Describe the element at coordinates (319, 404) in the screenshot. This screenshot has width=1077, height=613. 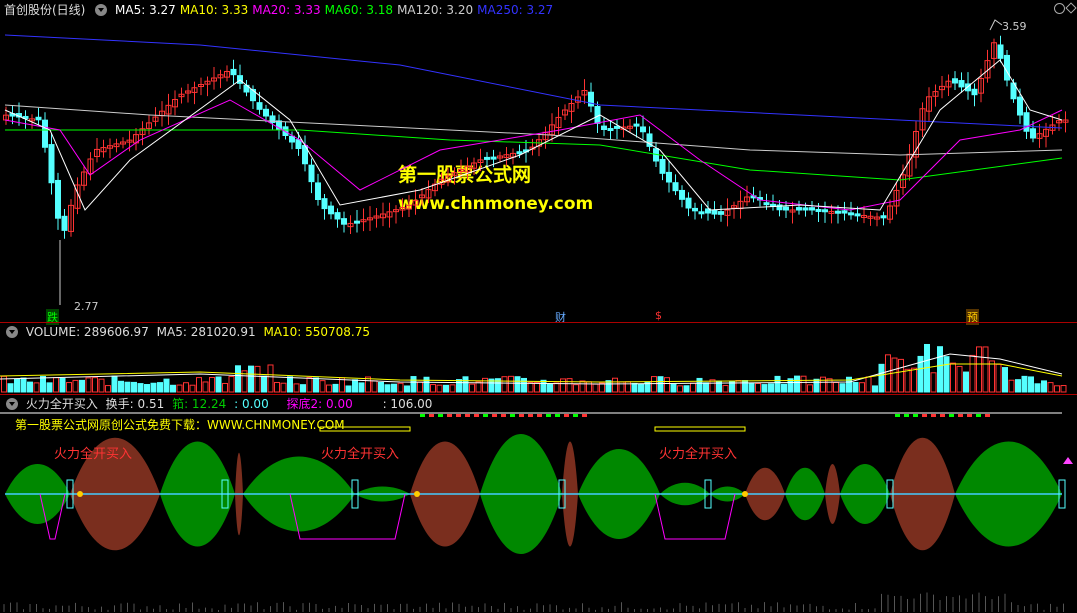
I see `indicator-tandi: 探底2: 0.00` at that location.